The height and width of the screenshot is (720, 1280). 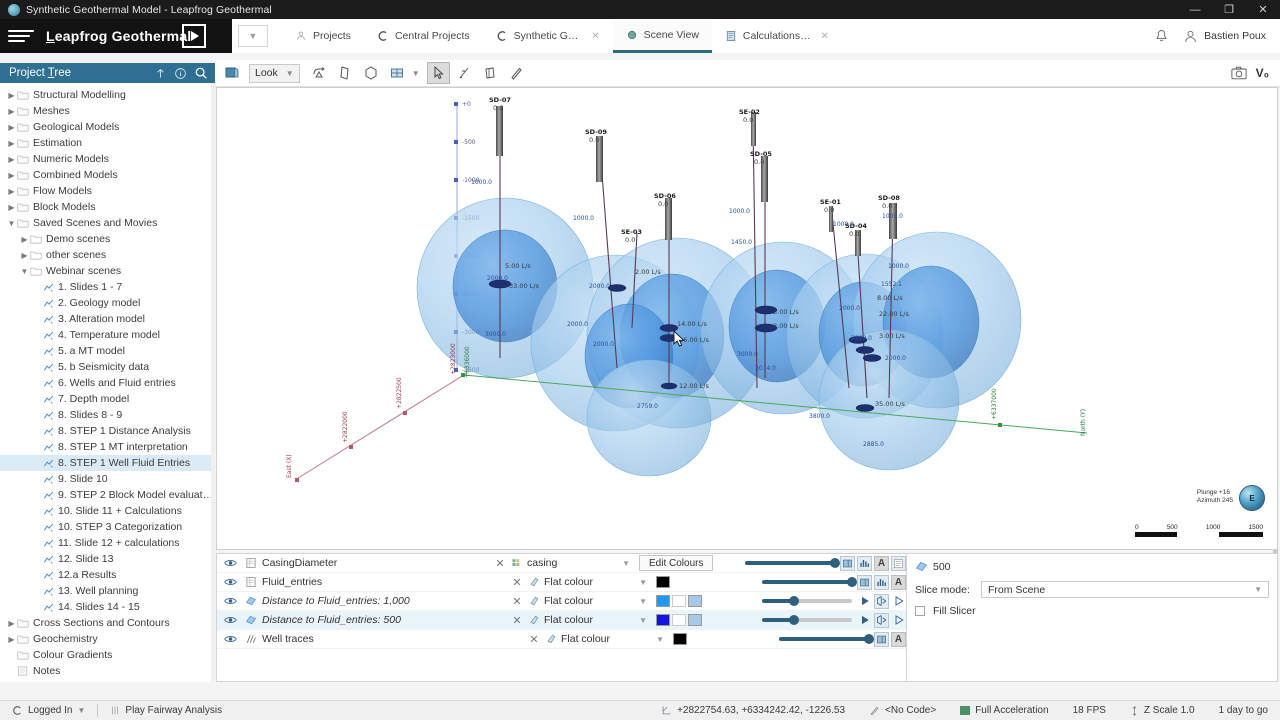 What do you see at coordinates (1263, 9) in the screenshot?
I see `close-button: ✕` at bounding box center [1263, 9].